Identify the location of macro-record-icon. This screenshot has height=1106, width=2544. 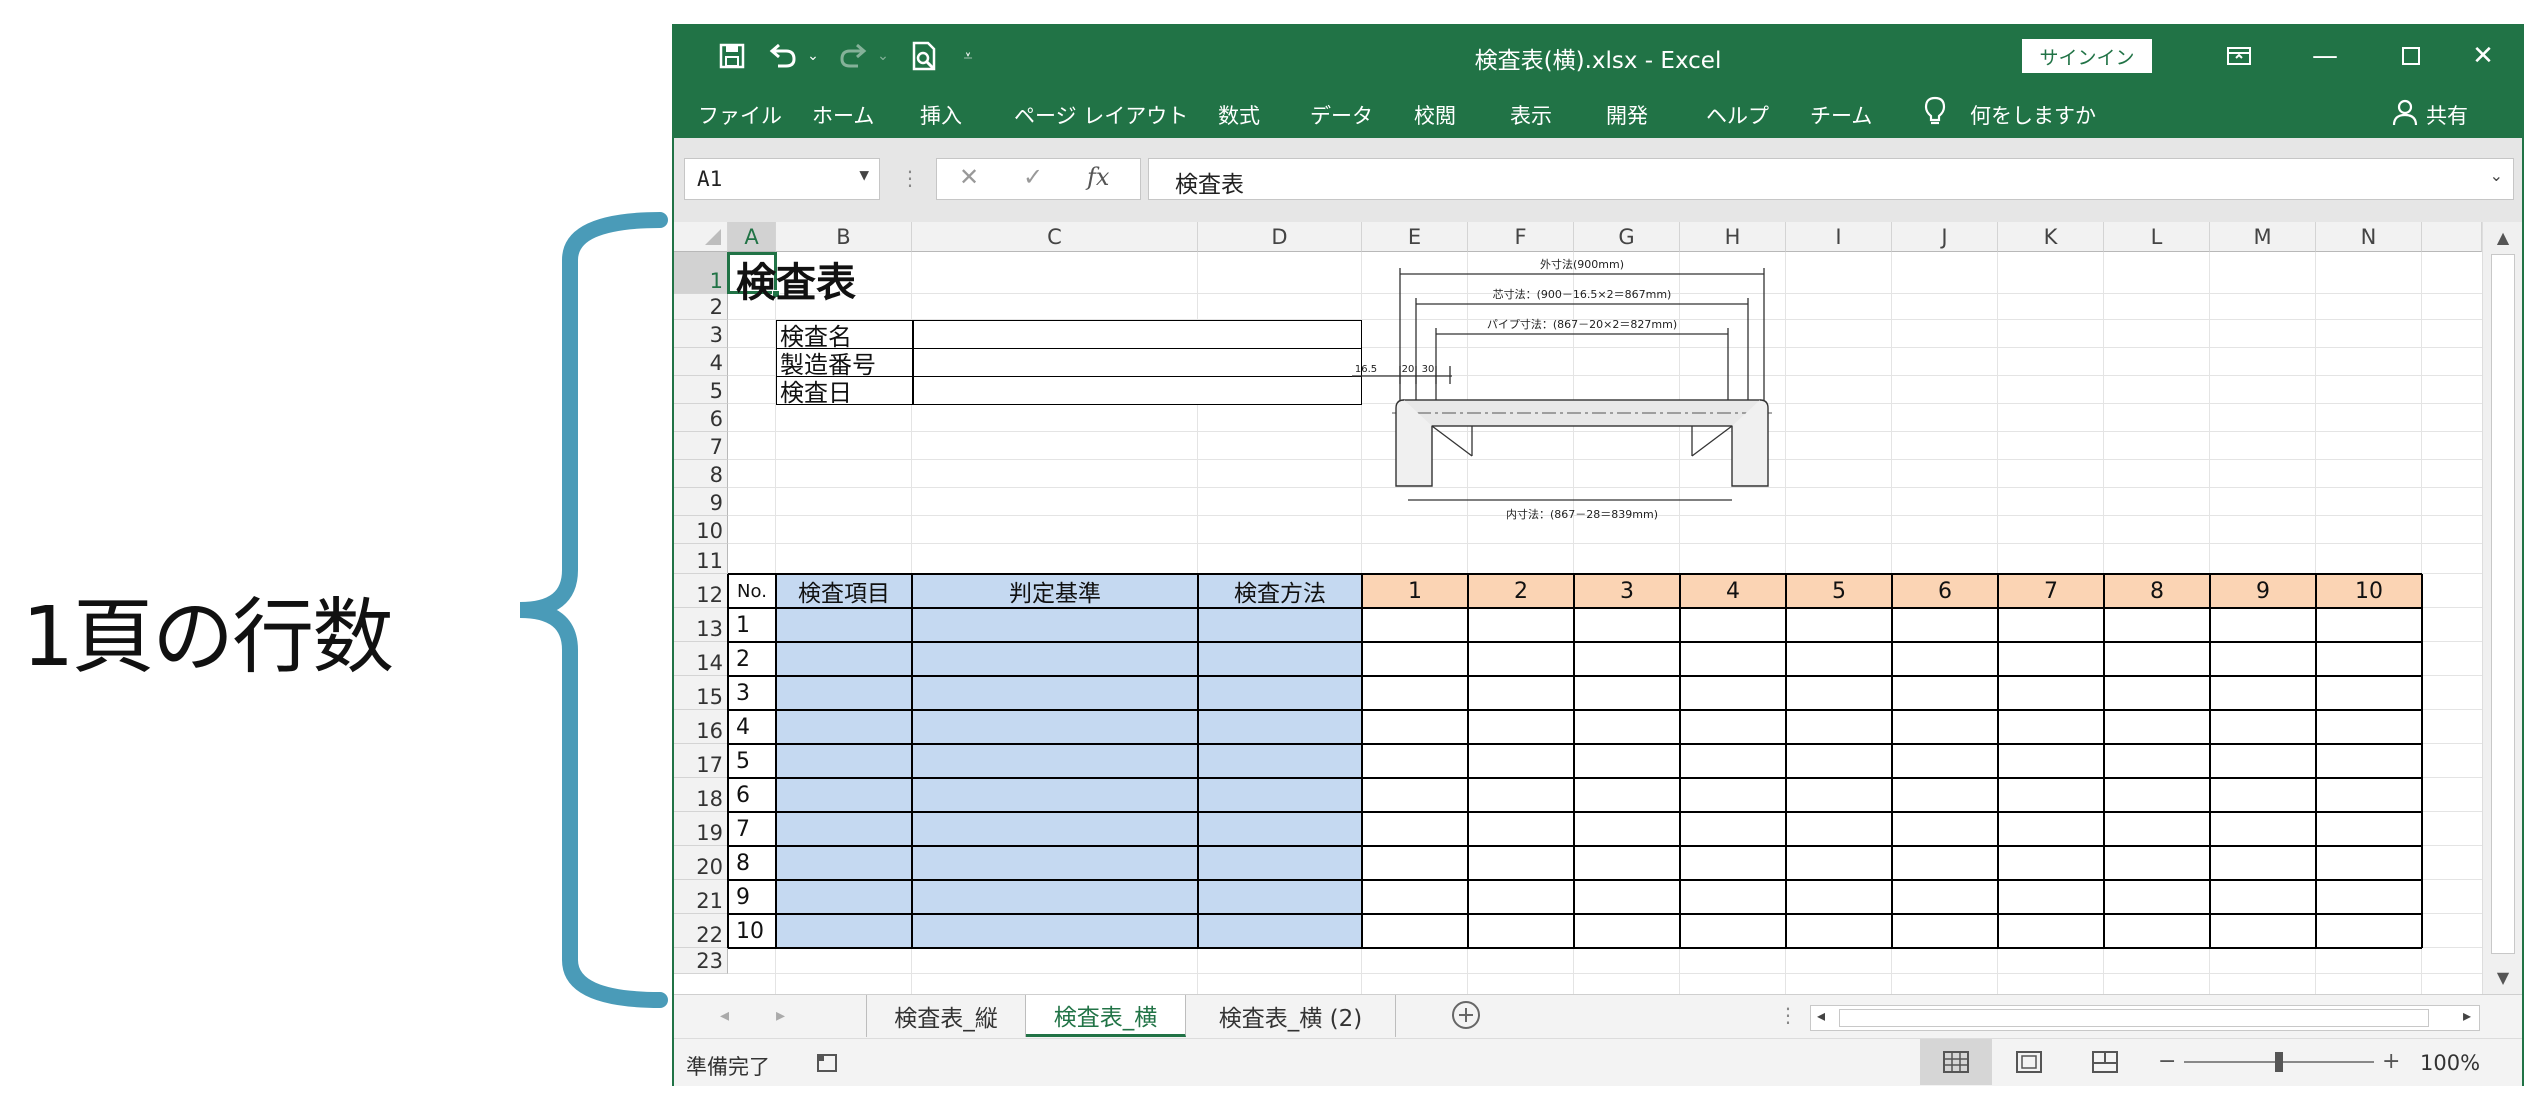
(828, 1064).